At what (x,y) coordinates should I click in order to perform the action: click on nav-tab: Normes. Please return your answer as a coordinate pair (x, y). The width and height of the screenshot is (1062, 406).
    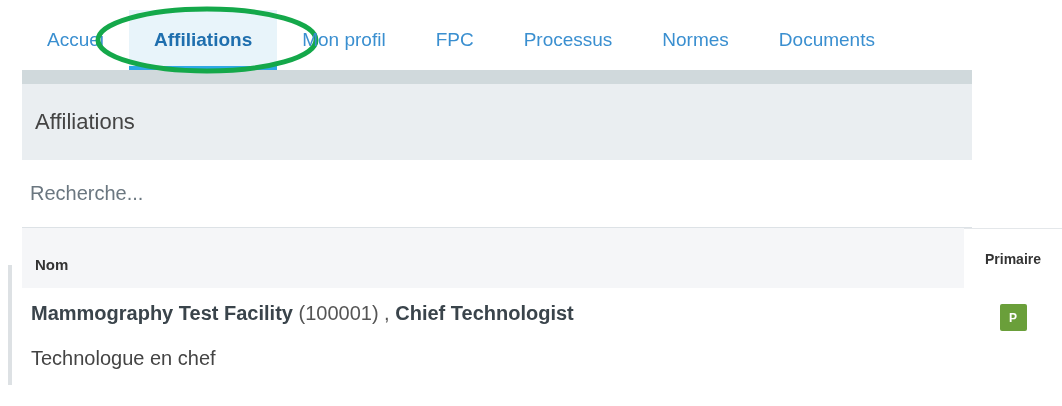
    Looking at the image, I should click on (695, 40).